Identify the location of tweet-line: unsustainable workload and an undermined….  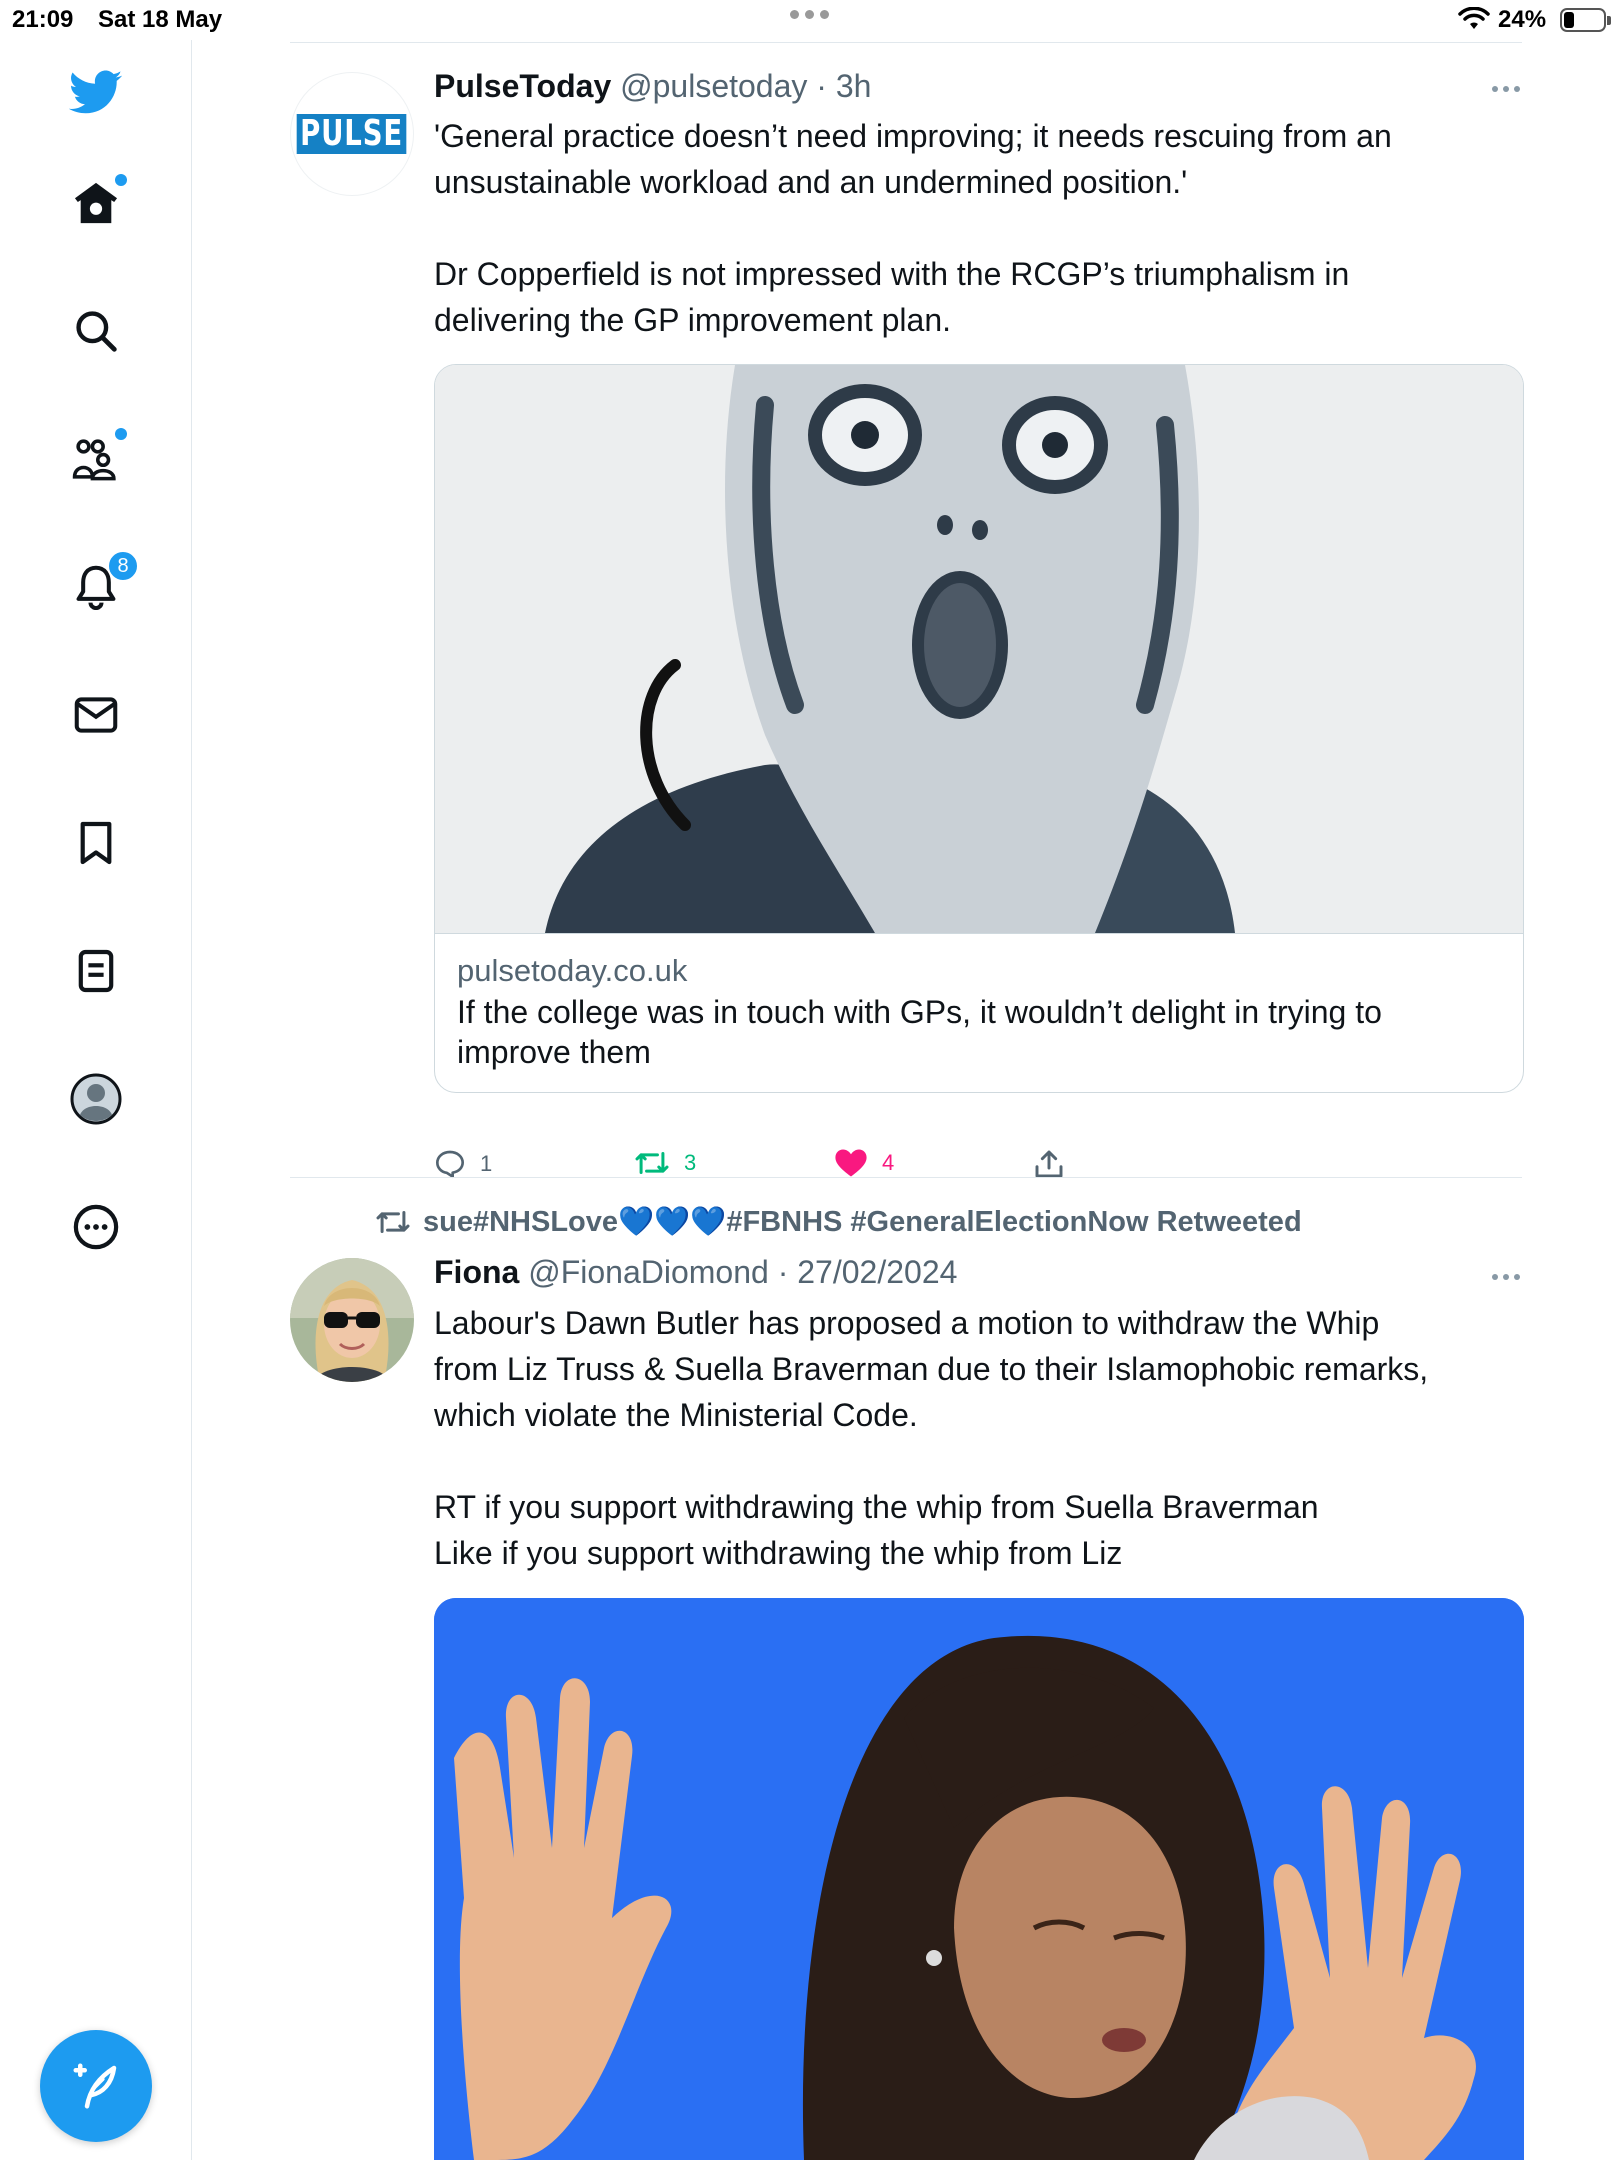
(811, 182).